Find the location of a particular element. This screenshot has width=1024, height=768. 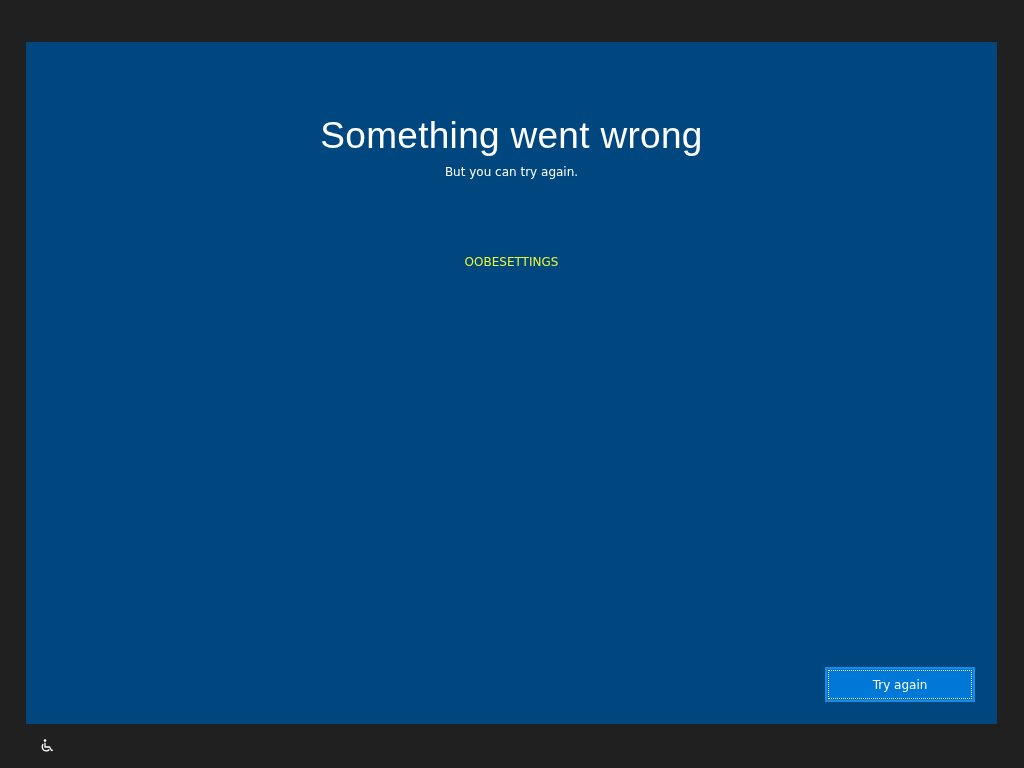

accessibility-icon is located at coordinates (47, 746).